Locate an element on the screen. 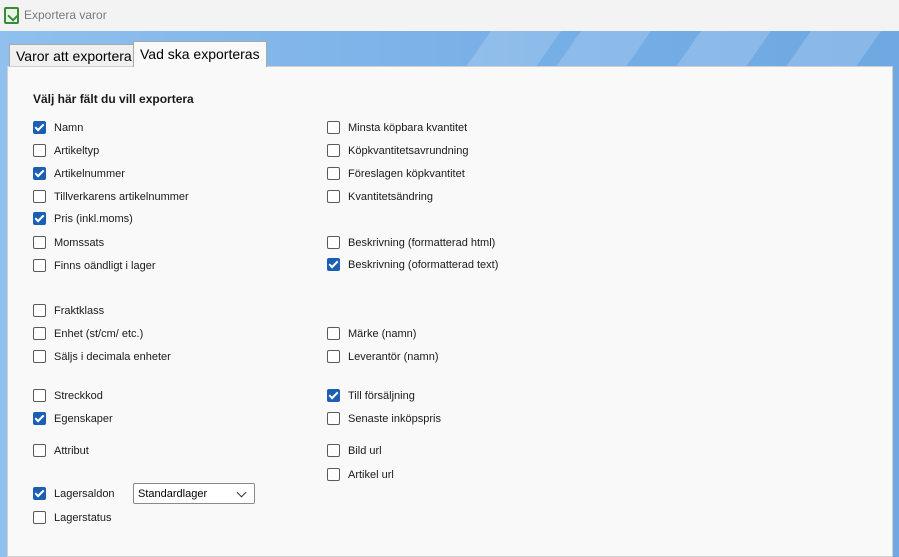 The height and width of the screenshot is (557, 899). checkbox-label: Momssats is located at coordinates (79, 242).